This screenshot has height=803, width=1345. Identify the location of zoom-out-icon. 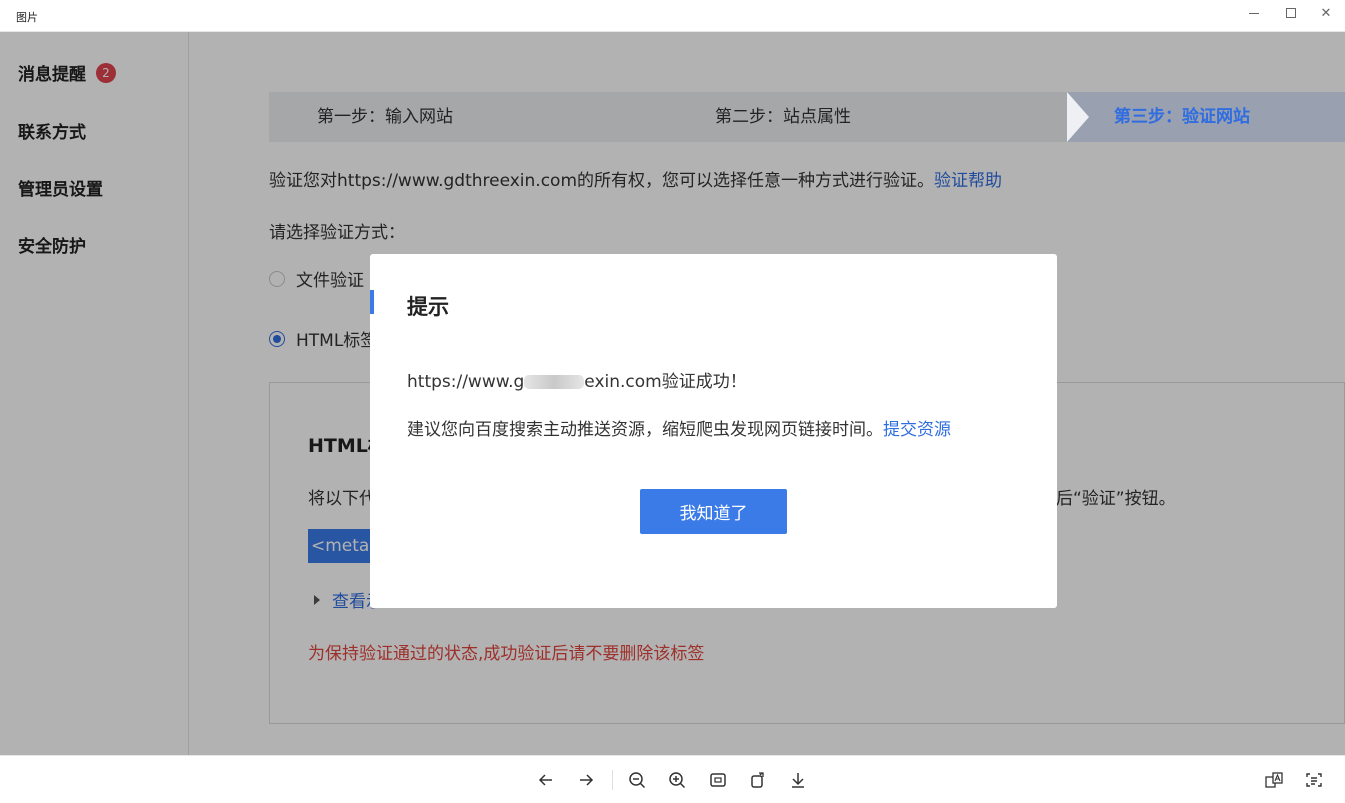
(637, 780).